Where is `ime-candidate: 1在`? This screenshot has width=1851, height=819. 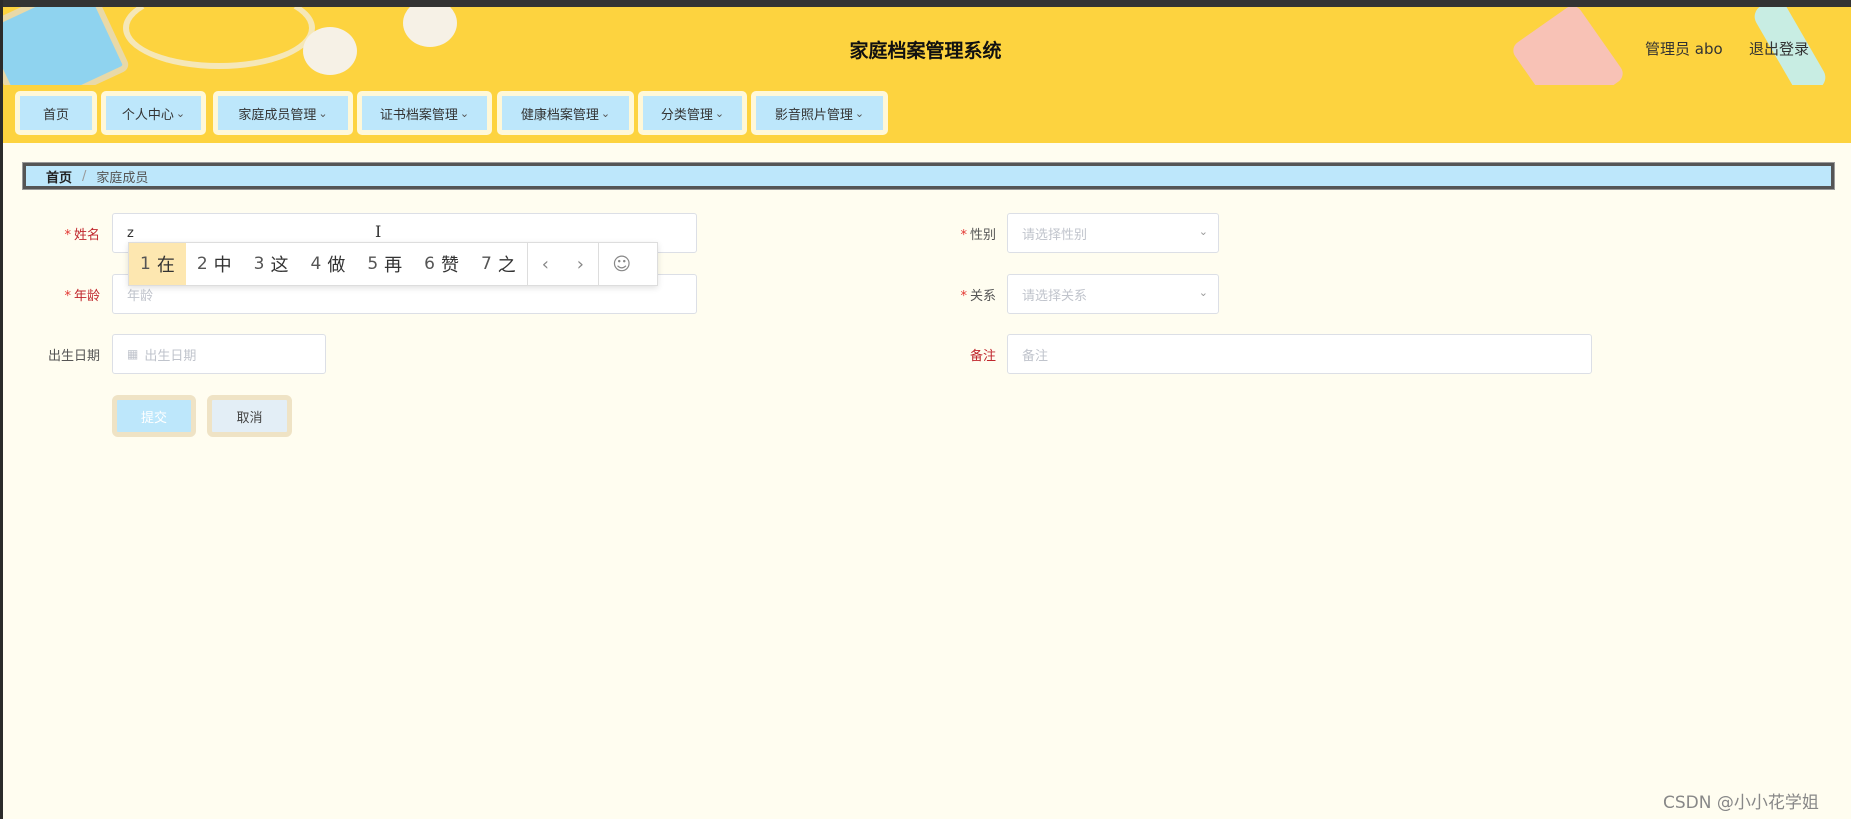 ime-candidate: 1在 is located at coordinates (157, 264).